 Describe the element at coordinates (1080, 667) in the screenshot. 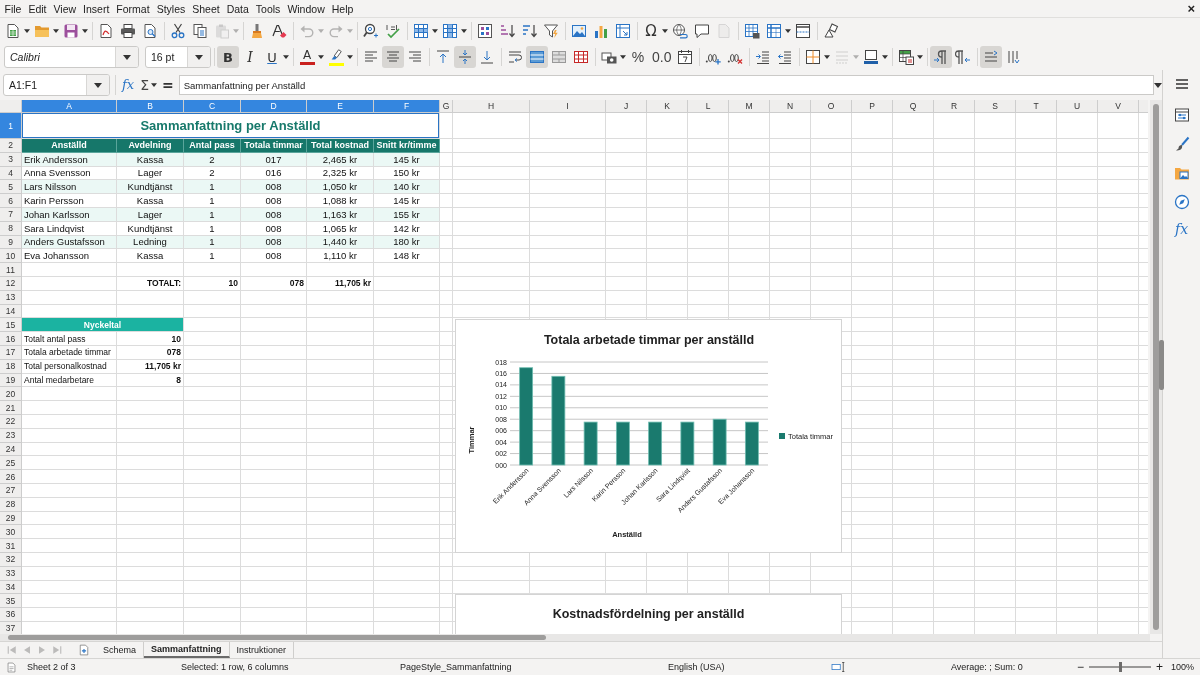

I see `zoom-out-button: −` at that location.